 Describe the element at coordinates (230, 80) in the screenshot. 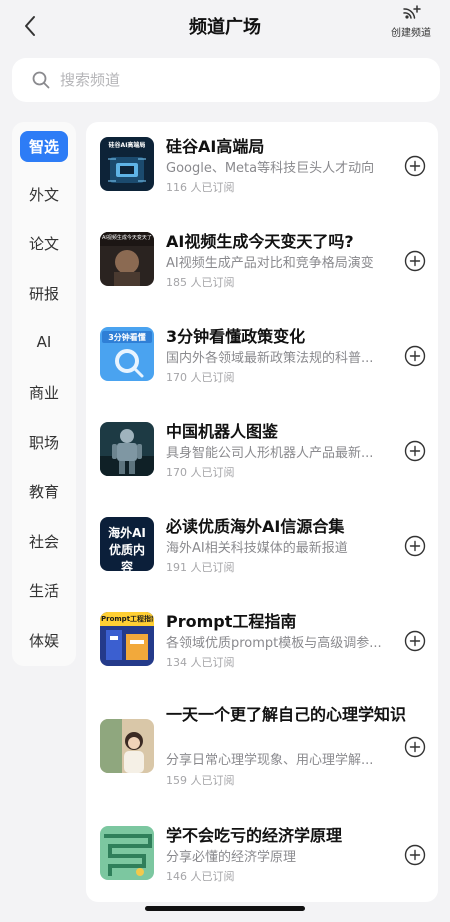

I see `search-input` at that location.